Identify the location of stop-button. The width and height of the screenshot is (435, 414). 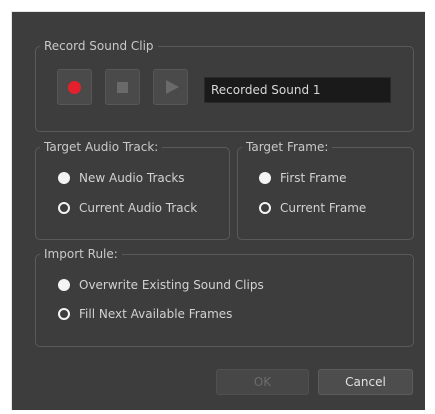
(122, 87).